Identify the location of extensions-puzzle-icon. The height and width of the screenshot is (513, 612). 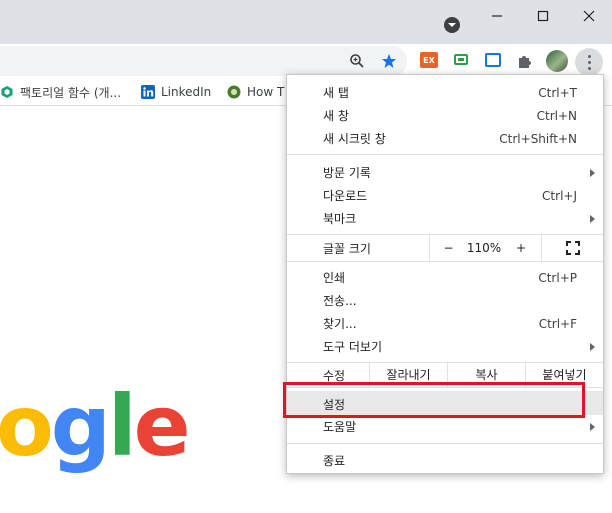
(524, 61).